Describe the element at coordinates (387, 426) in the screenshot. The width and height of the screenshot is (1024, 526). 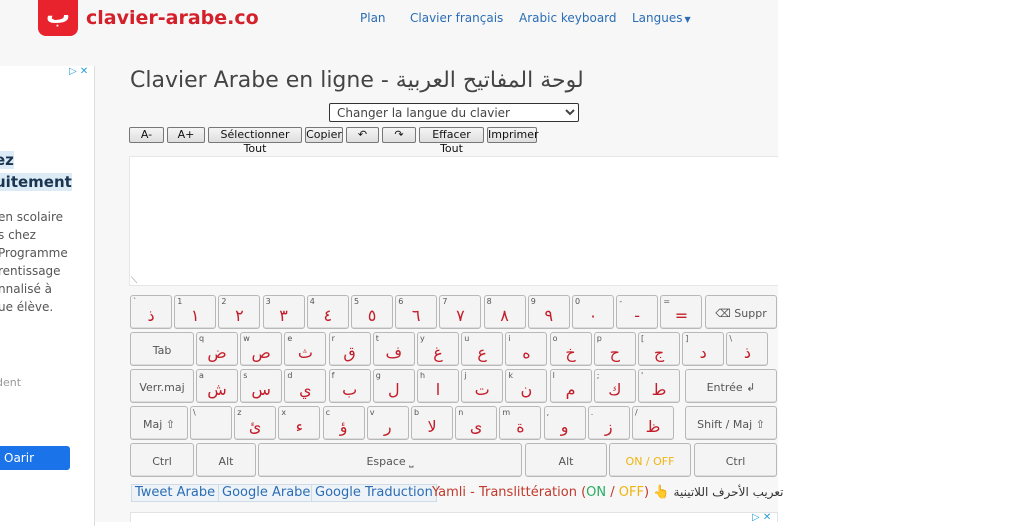
I see `key-arabic-label: ر` at that location.